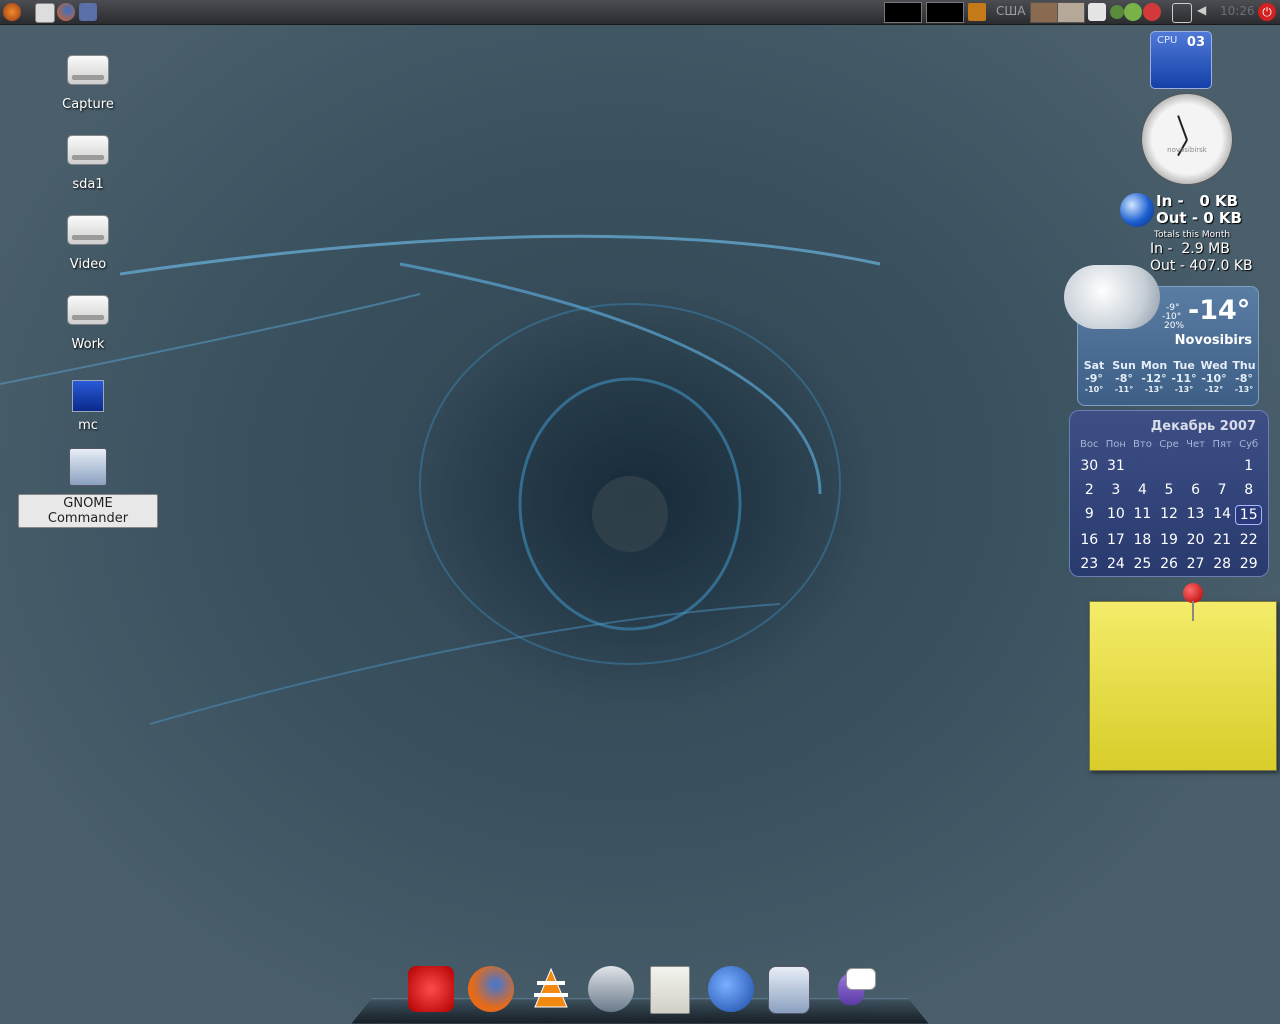 The image size is (1280, 1024). What do you see at coordinates (1116, 564) in the screenshot?
I see `calendar-day: 24` at bounding box center [1116, 564].